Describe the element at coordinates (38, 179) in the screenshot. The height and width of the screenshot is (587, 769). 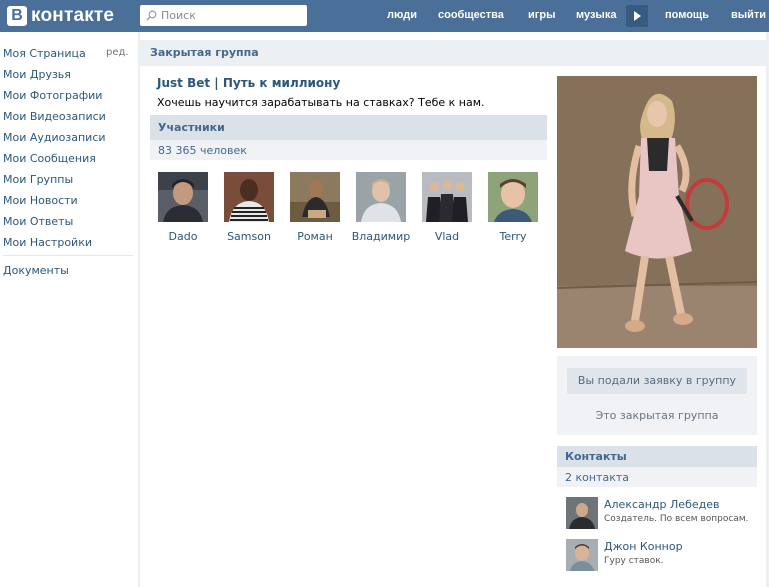
I see `menu-groups: Мои Группы` at that location.